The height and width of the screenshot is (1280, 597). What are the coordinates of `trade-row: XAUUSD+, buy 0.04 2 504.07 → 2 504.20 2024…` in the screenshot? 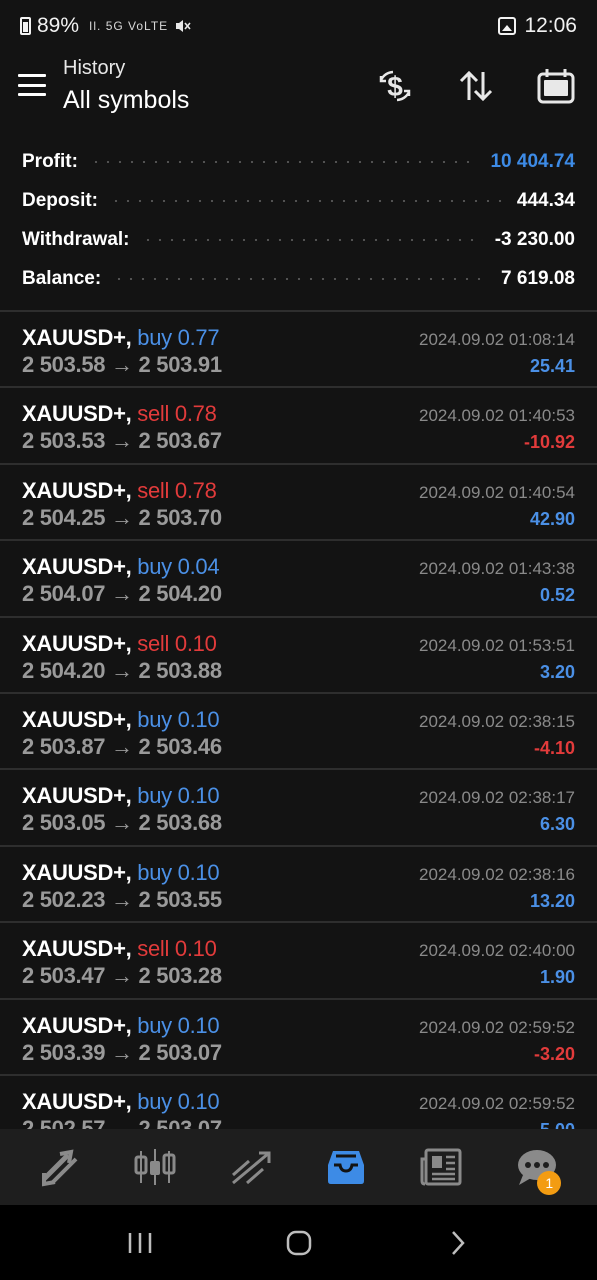 It's located at (298, 579).